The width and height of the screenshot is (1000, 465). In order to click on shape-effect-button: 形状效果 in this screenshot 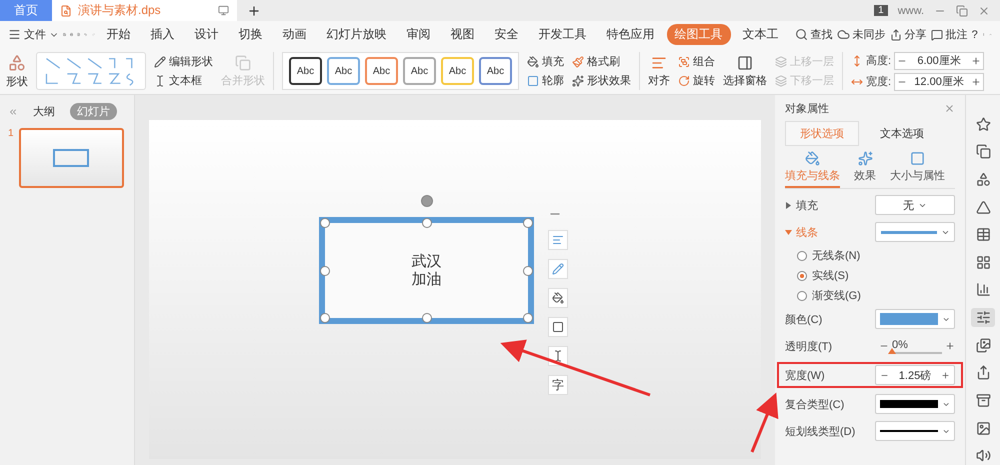, I will do `click(601, 80)`.